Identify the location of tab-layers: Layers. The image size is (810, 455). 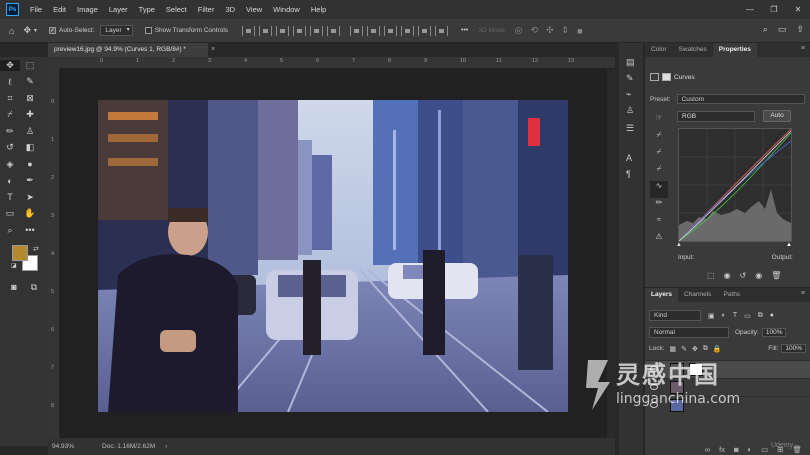
(661, 295).